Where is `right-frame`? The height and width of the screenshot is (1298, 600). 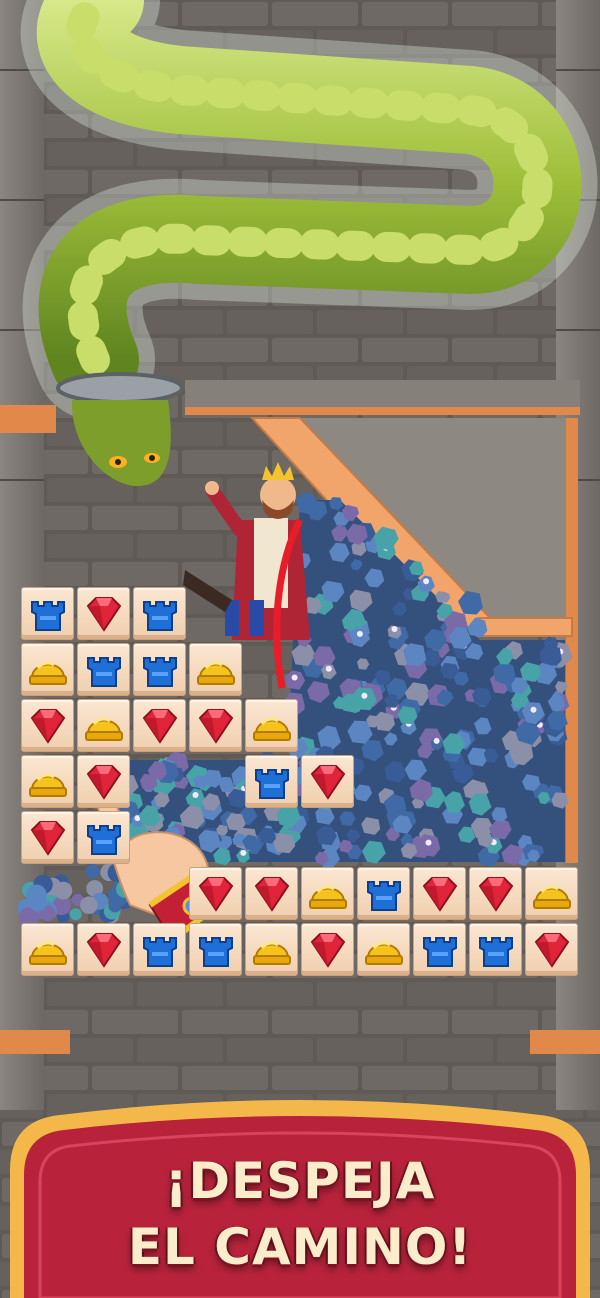
right-frame is located at coordinates (572, 640).